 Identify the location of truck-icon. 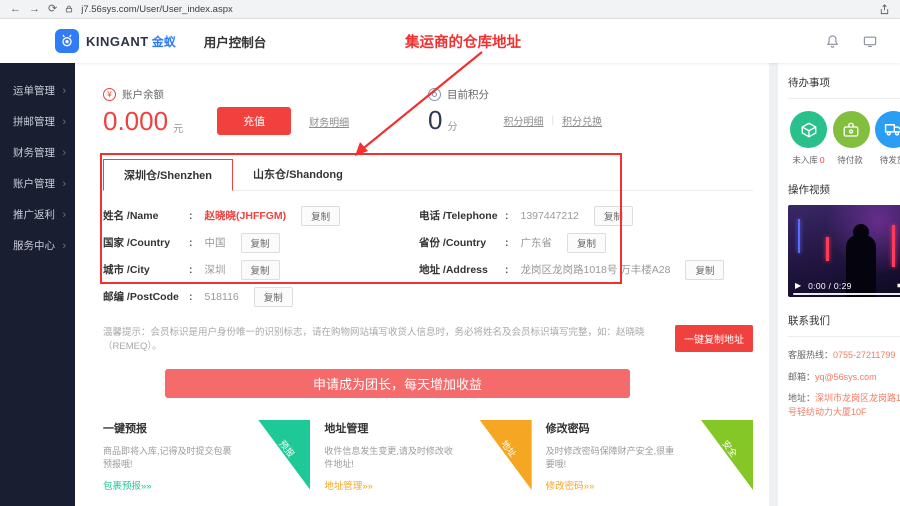
(887, 129).